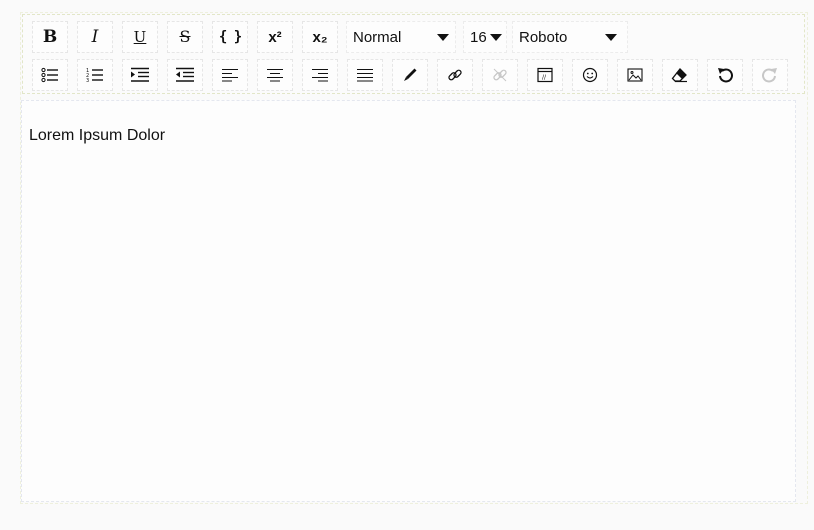  I want to click on align-left-icon, so click(230, 75).